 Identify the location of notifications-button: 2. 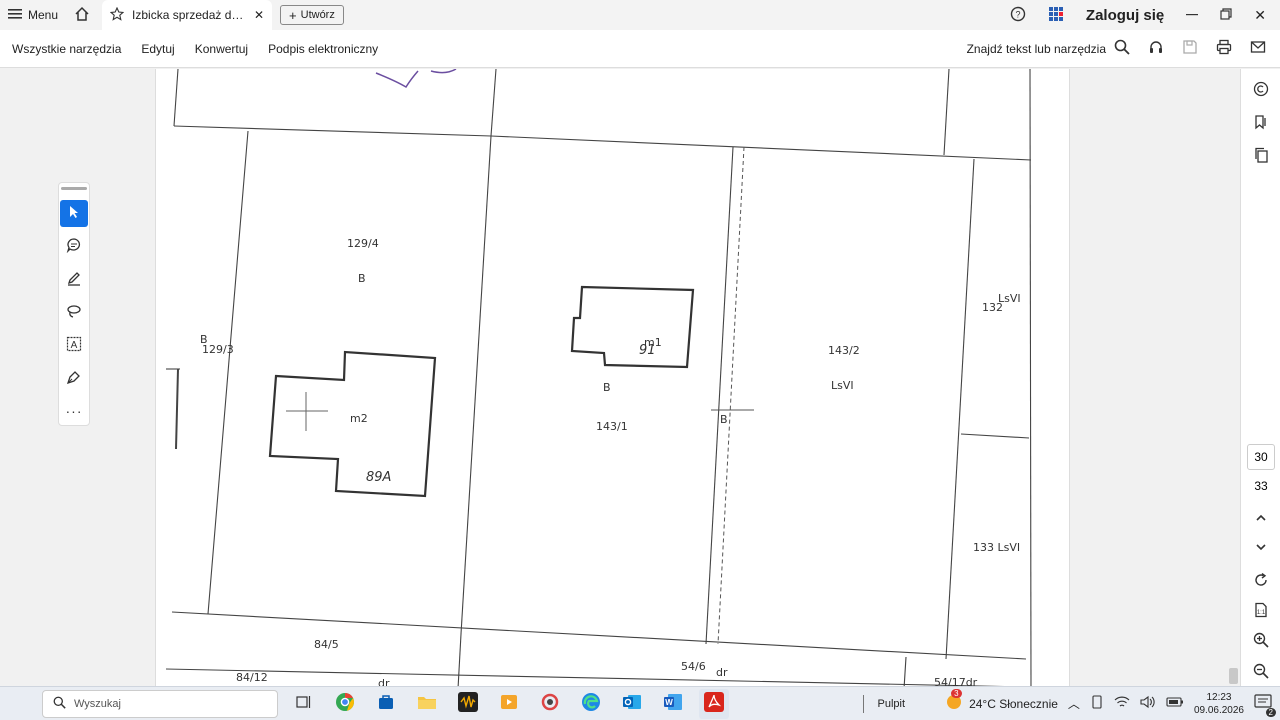
(1265, 705).